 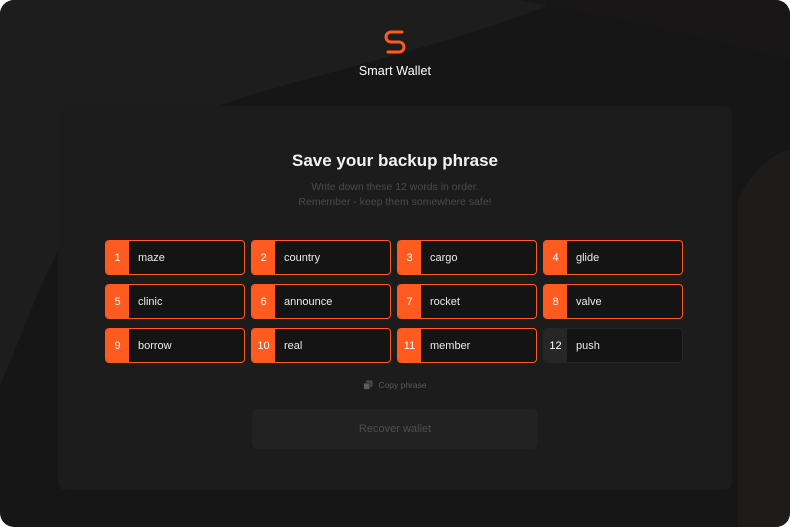 What do you see at coordinates (308, 301) in the screenshot?
I see `seed-word-text: announce` at bounding box center [308, 301].